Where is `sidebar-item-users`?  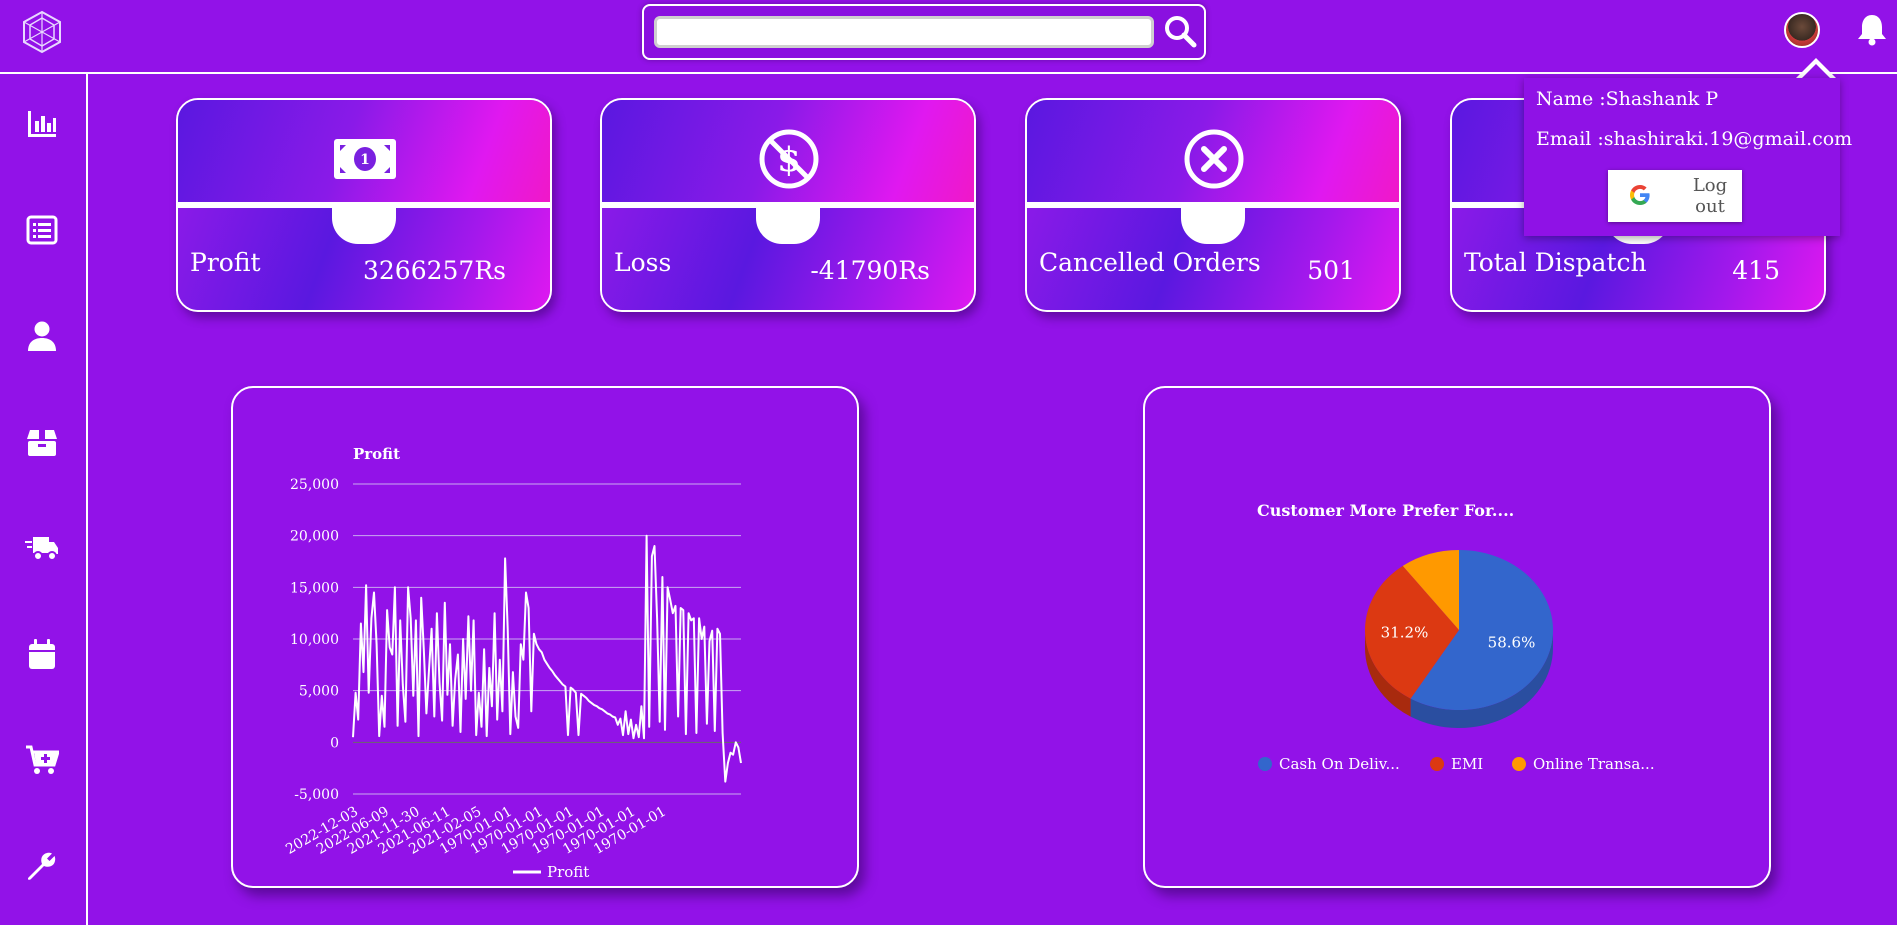 sidebar-item-users is located at coordinates (42, 336).